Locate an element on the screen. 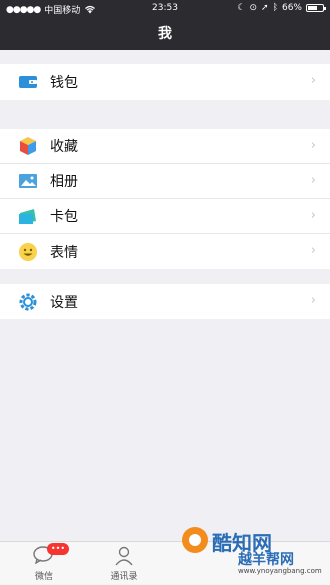 The height and width of the screenshot is (585, 330). status-right: ☾ ⊙ ➚ ᛒ 66% is located at coordinates (281, 8).